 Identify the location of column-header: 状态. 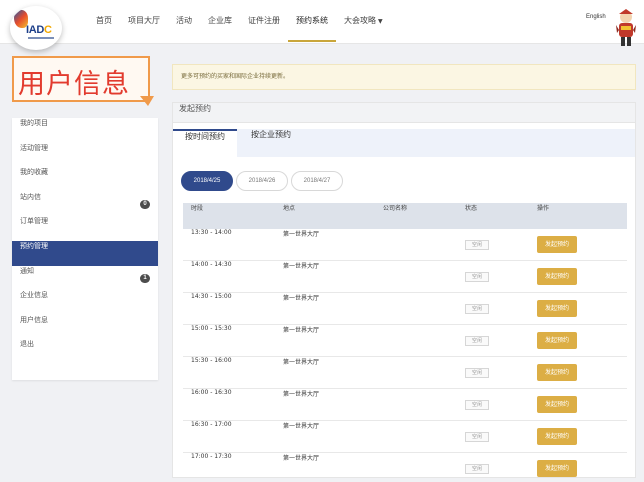
(471, 208).